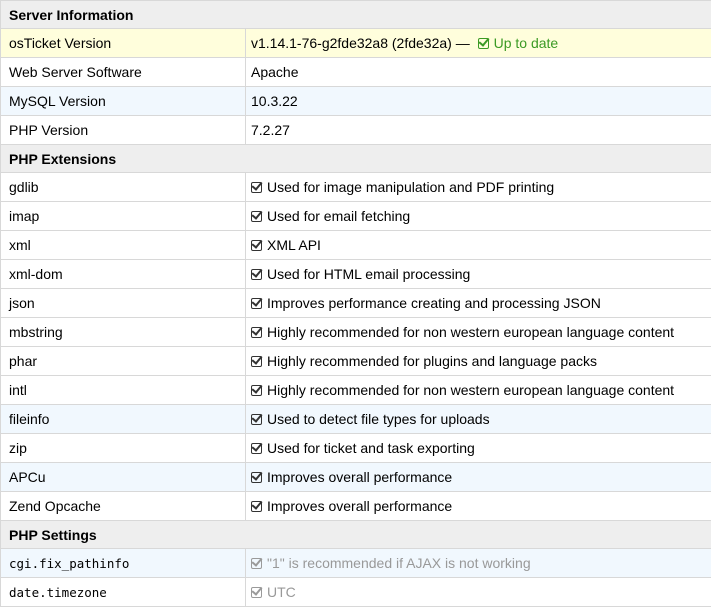 The width and height of the screenshot is (711, 611). Describe the element at coordinates (123, 245) in the screenshot. I see `extension-name: xml` at that location.